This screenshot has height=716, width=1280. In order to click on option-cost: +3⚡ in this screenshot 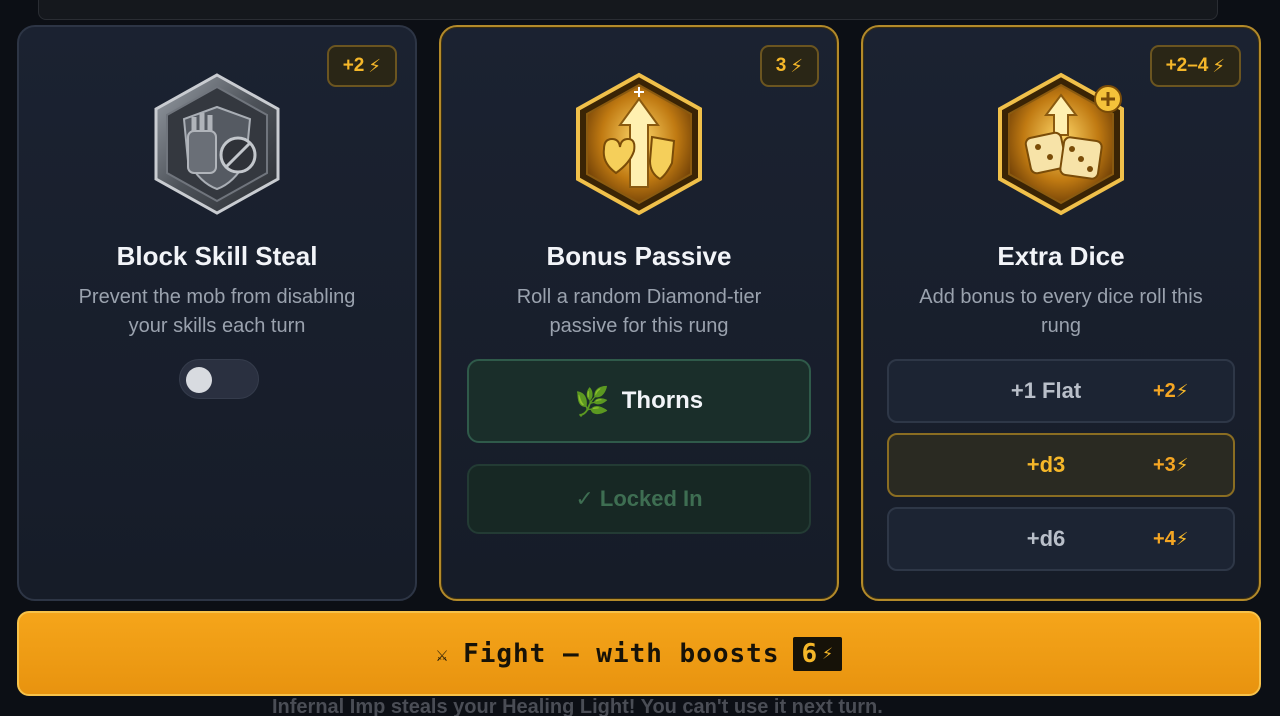, I will do `click(1171, 464)`.